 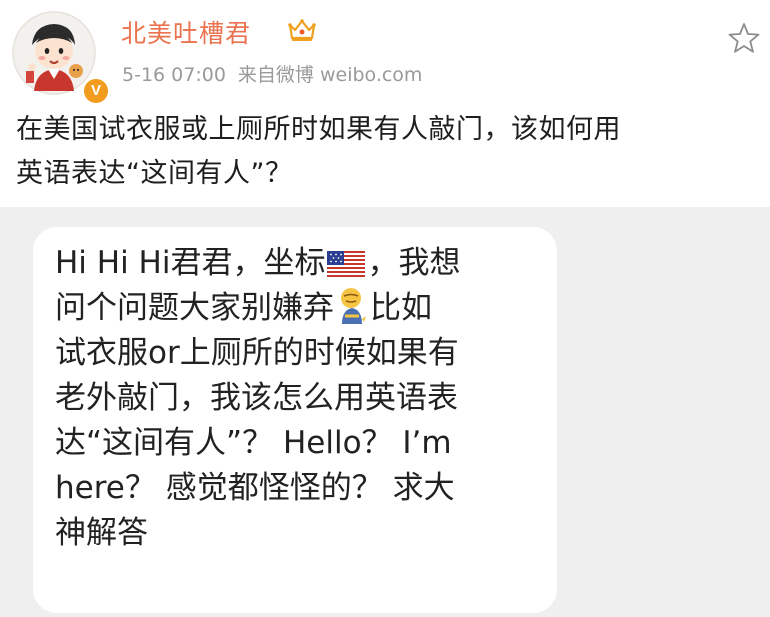 I want to click on bubble-line-text: 问个问题大家别嫌弃, so click(x=194, y=308).